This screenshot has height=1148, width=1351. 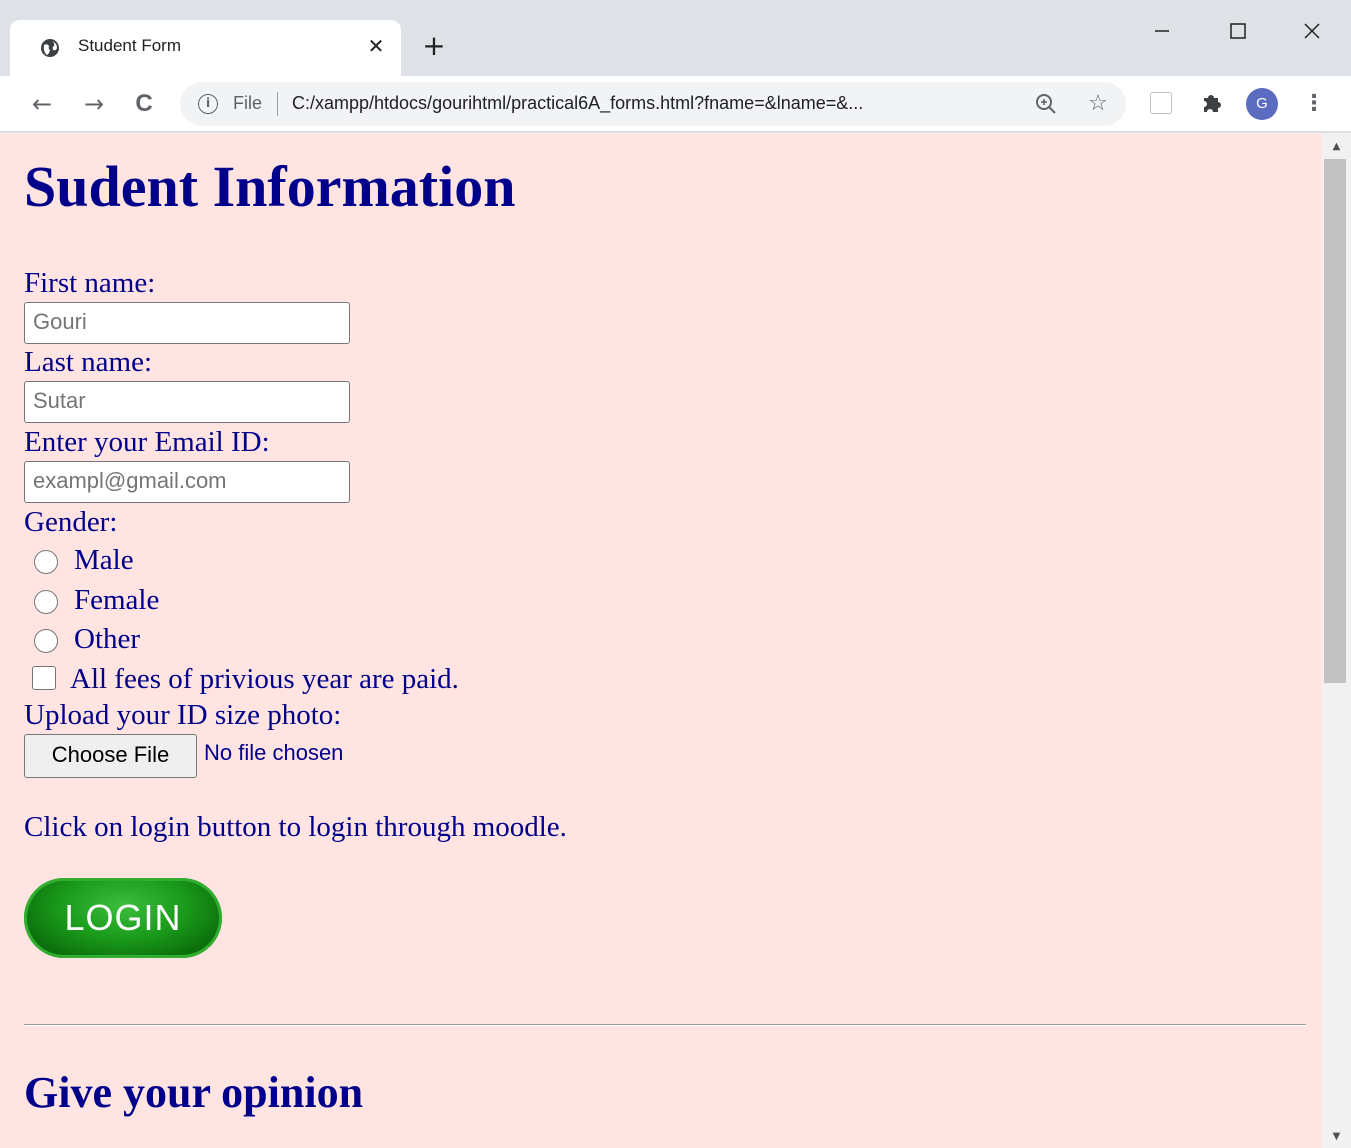 I want to click on maximize-icon, so click(x=1238, y=31).